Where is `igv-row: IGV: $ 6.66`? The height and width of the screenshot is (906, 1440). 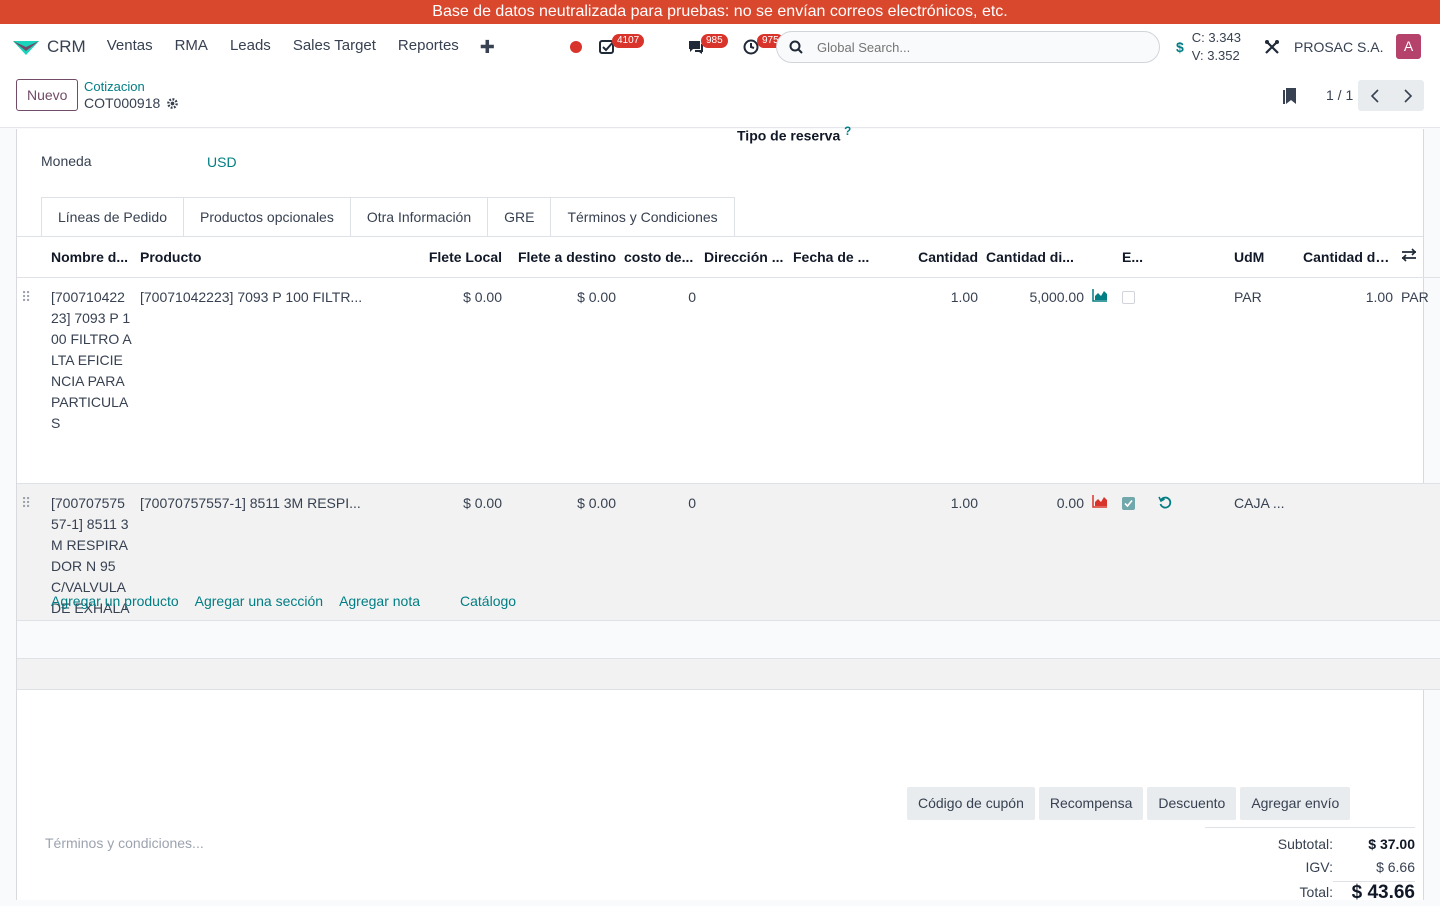
igv-row: IGV: $ 6.66 is located at coordinates (1310, 866).